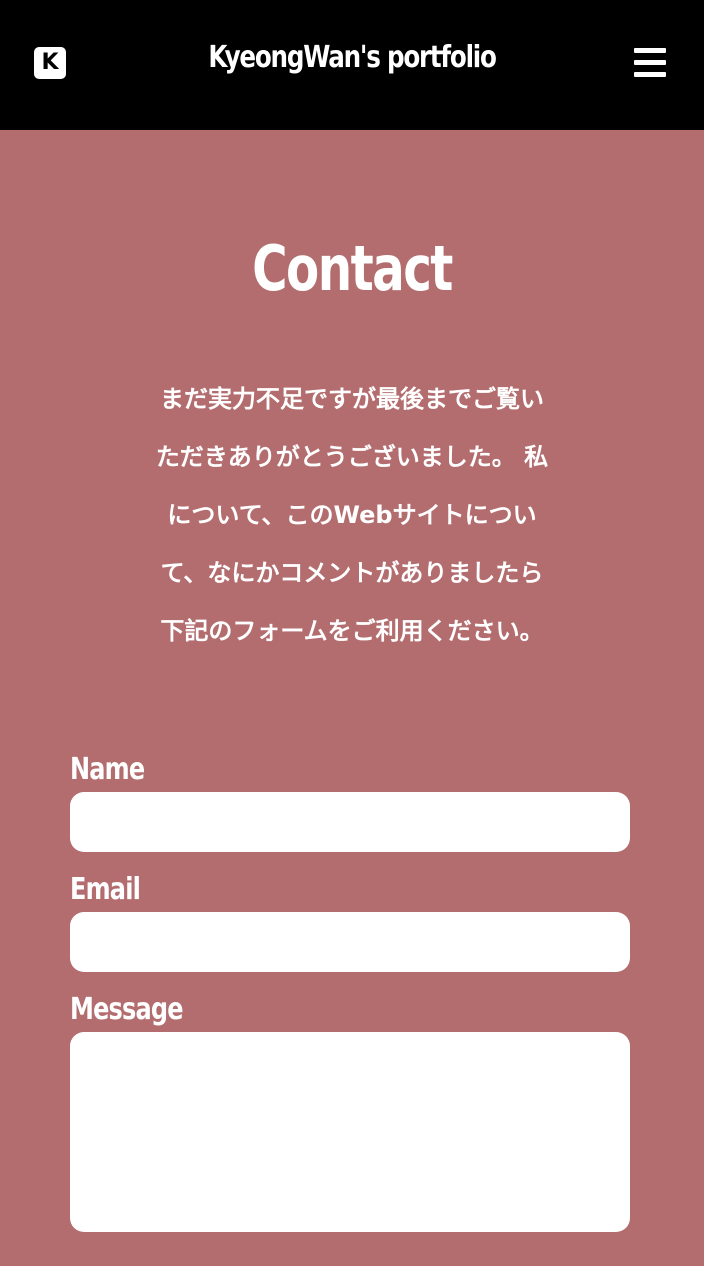 The width and height of the screenshot is (704, 1266). What do you see at coordinates (352, 457) in the screenshot?
I see `intro-line: ただきありがとうございました。 私` at bounding box center [352, 457].